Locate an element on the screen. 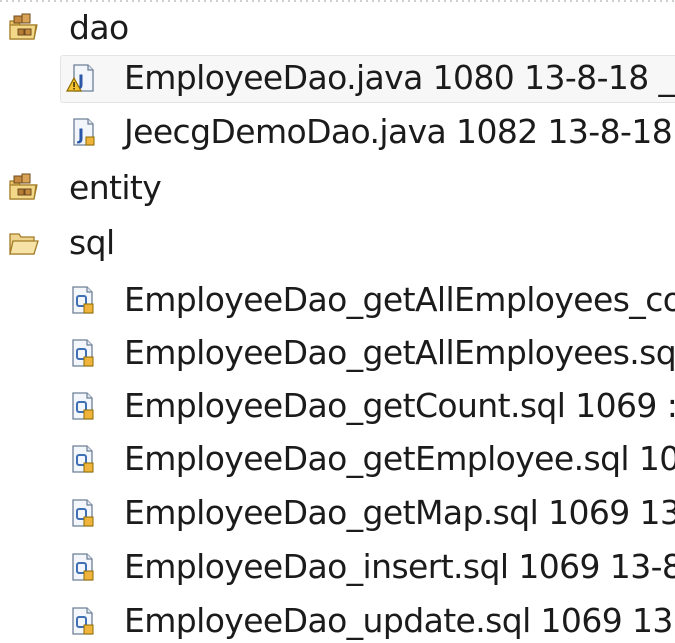 This screenshot has width=675, height=643. tree-item-sql-file: EmployeeDao_update.sql 1069 13 is located at coordinates (337, 619).